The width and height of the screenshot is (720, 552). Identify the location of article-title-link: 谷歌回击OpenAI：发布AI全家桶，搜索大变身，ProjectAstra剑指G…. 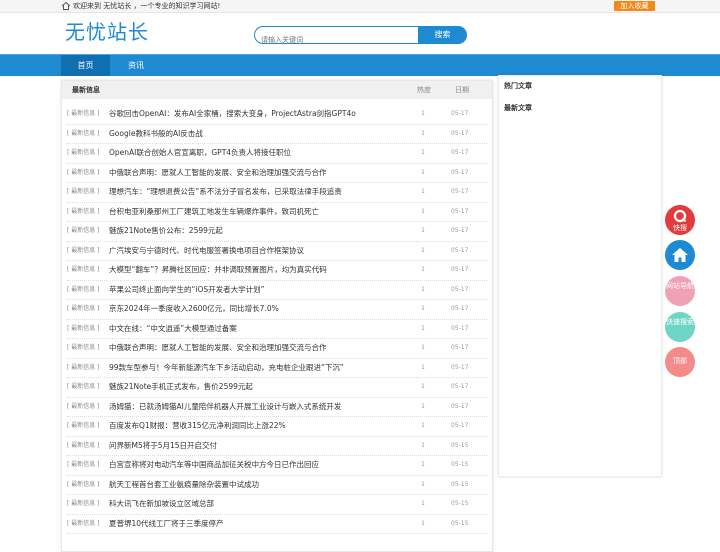
(232, 113).